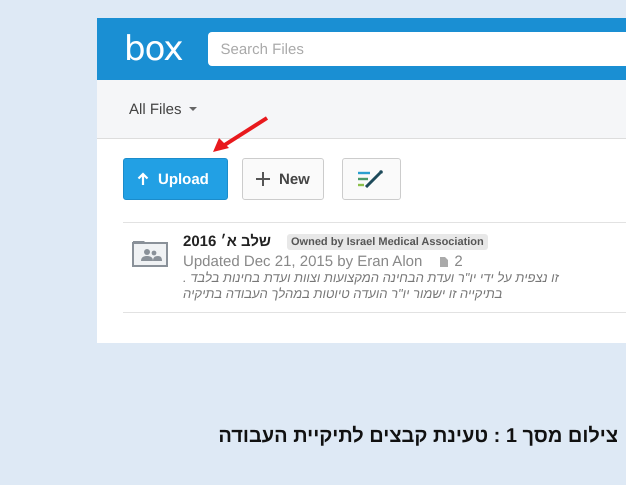 This screenshot has height=485, width=626. I want to click on notes-button, so click(371, 179).